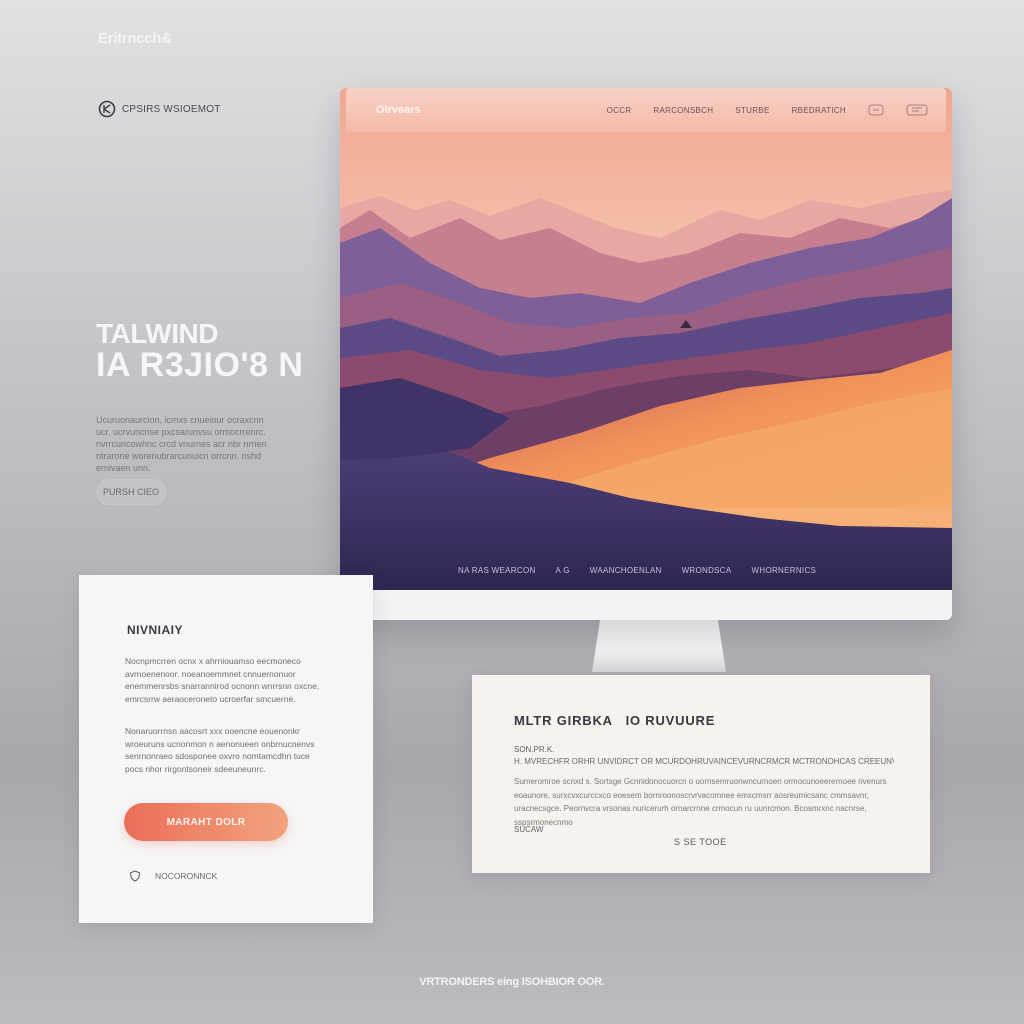 The height and width of the screenshot is (1024, 1024). I want to click on nav-links: OCCR RARCONSBCH STURBE RBEDRATICH, so click(767, 110).